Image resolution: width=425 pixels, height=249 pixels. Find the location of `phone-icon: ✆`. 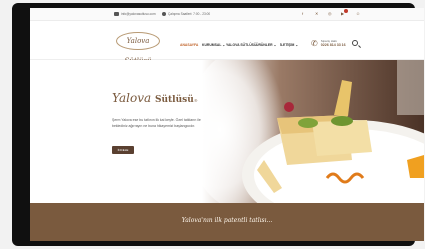

phone-icon: ✆ is located at coordinates (314, 43).